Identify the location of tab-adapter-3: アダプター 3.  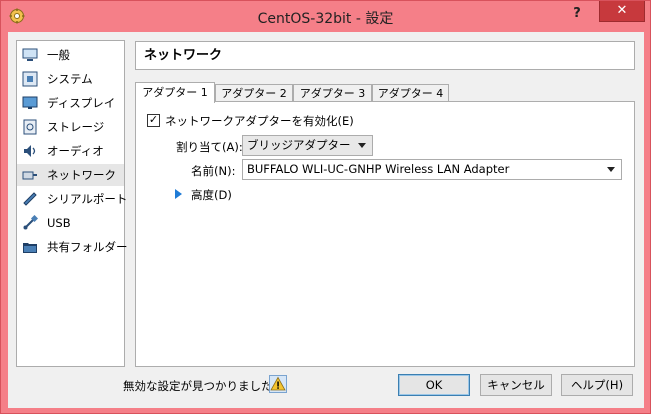
(332, 93).